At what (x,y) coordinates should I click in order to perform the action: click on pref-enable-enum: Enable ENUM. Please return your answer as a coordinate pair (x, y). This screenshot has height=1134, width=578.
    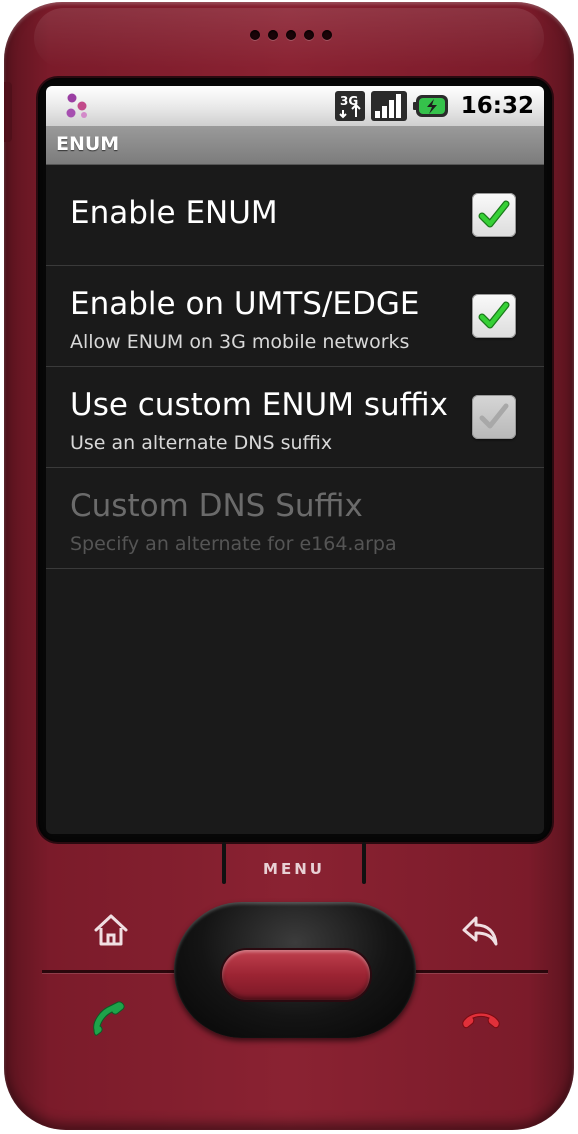
    Looking at the image, I should click on (295, 215).